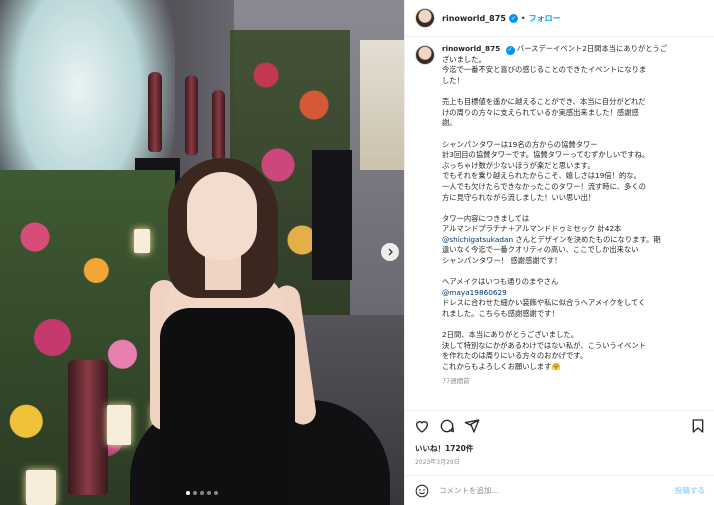 The image size is (714, 505). Describe the element at coordinates (444, 448) in the screenshot. I see `likes-count: いいね！1720件` at that location.